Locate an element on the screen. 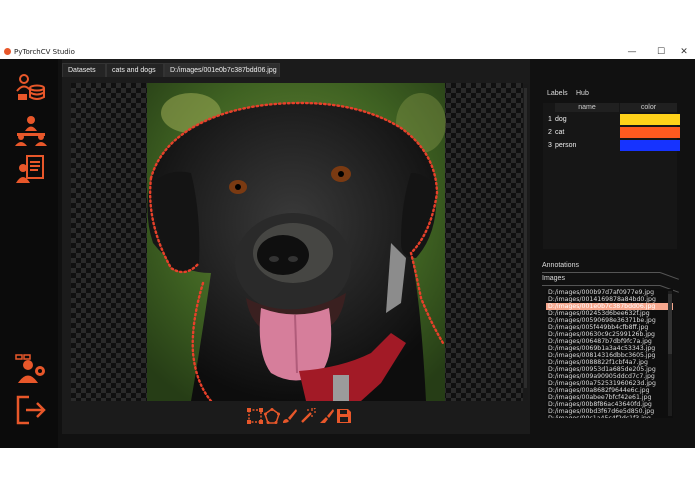 Image resolution: width=695 pixels, height=494 pixels. image-list-item: D:/images/00814316dbbc3605.jpg is located at coordinates (609, 355).